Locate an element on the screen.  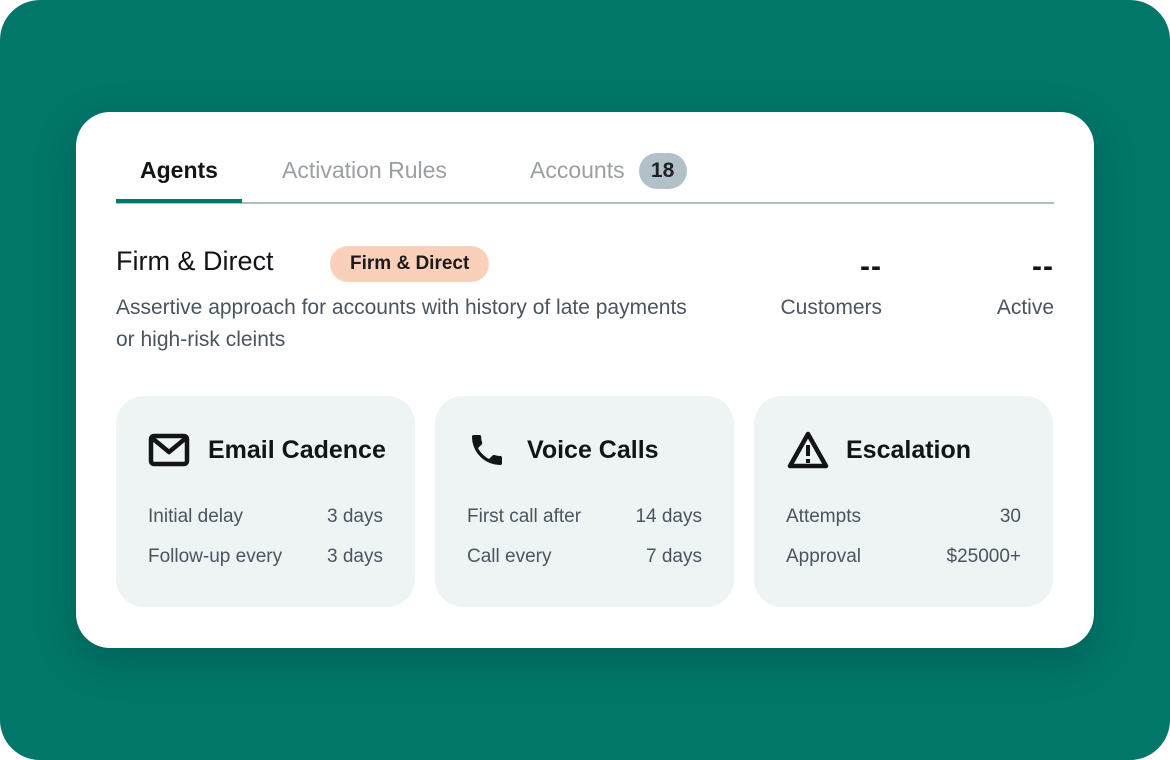
stat-customers-label: Customers is located at coordinates (831, 307).